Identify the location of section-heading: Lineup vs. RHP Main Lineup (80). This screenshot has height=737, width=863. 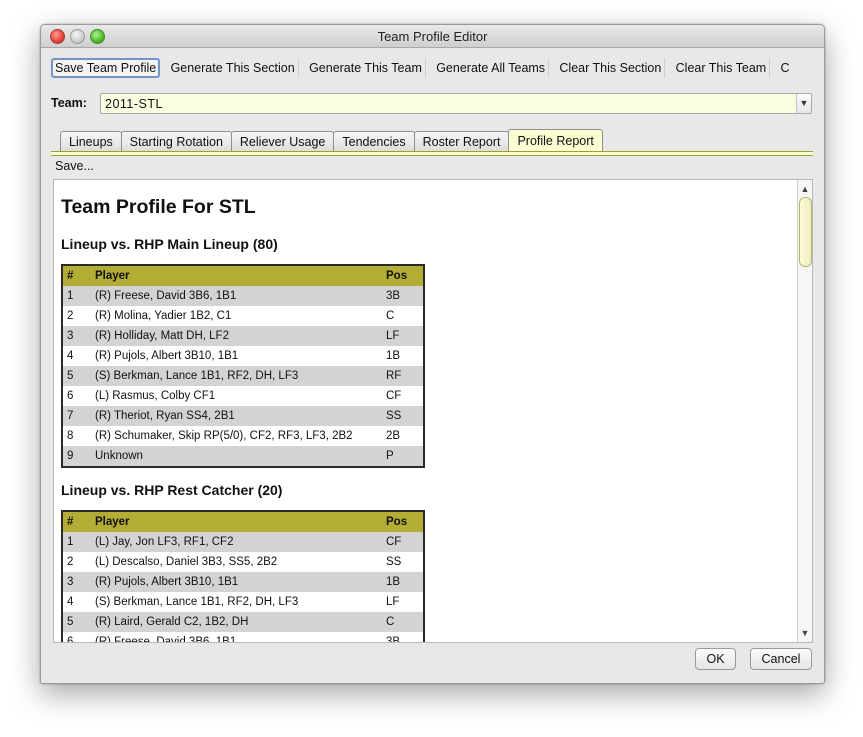
(169, 244).